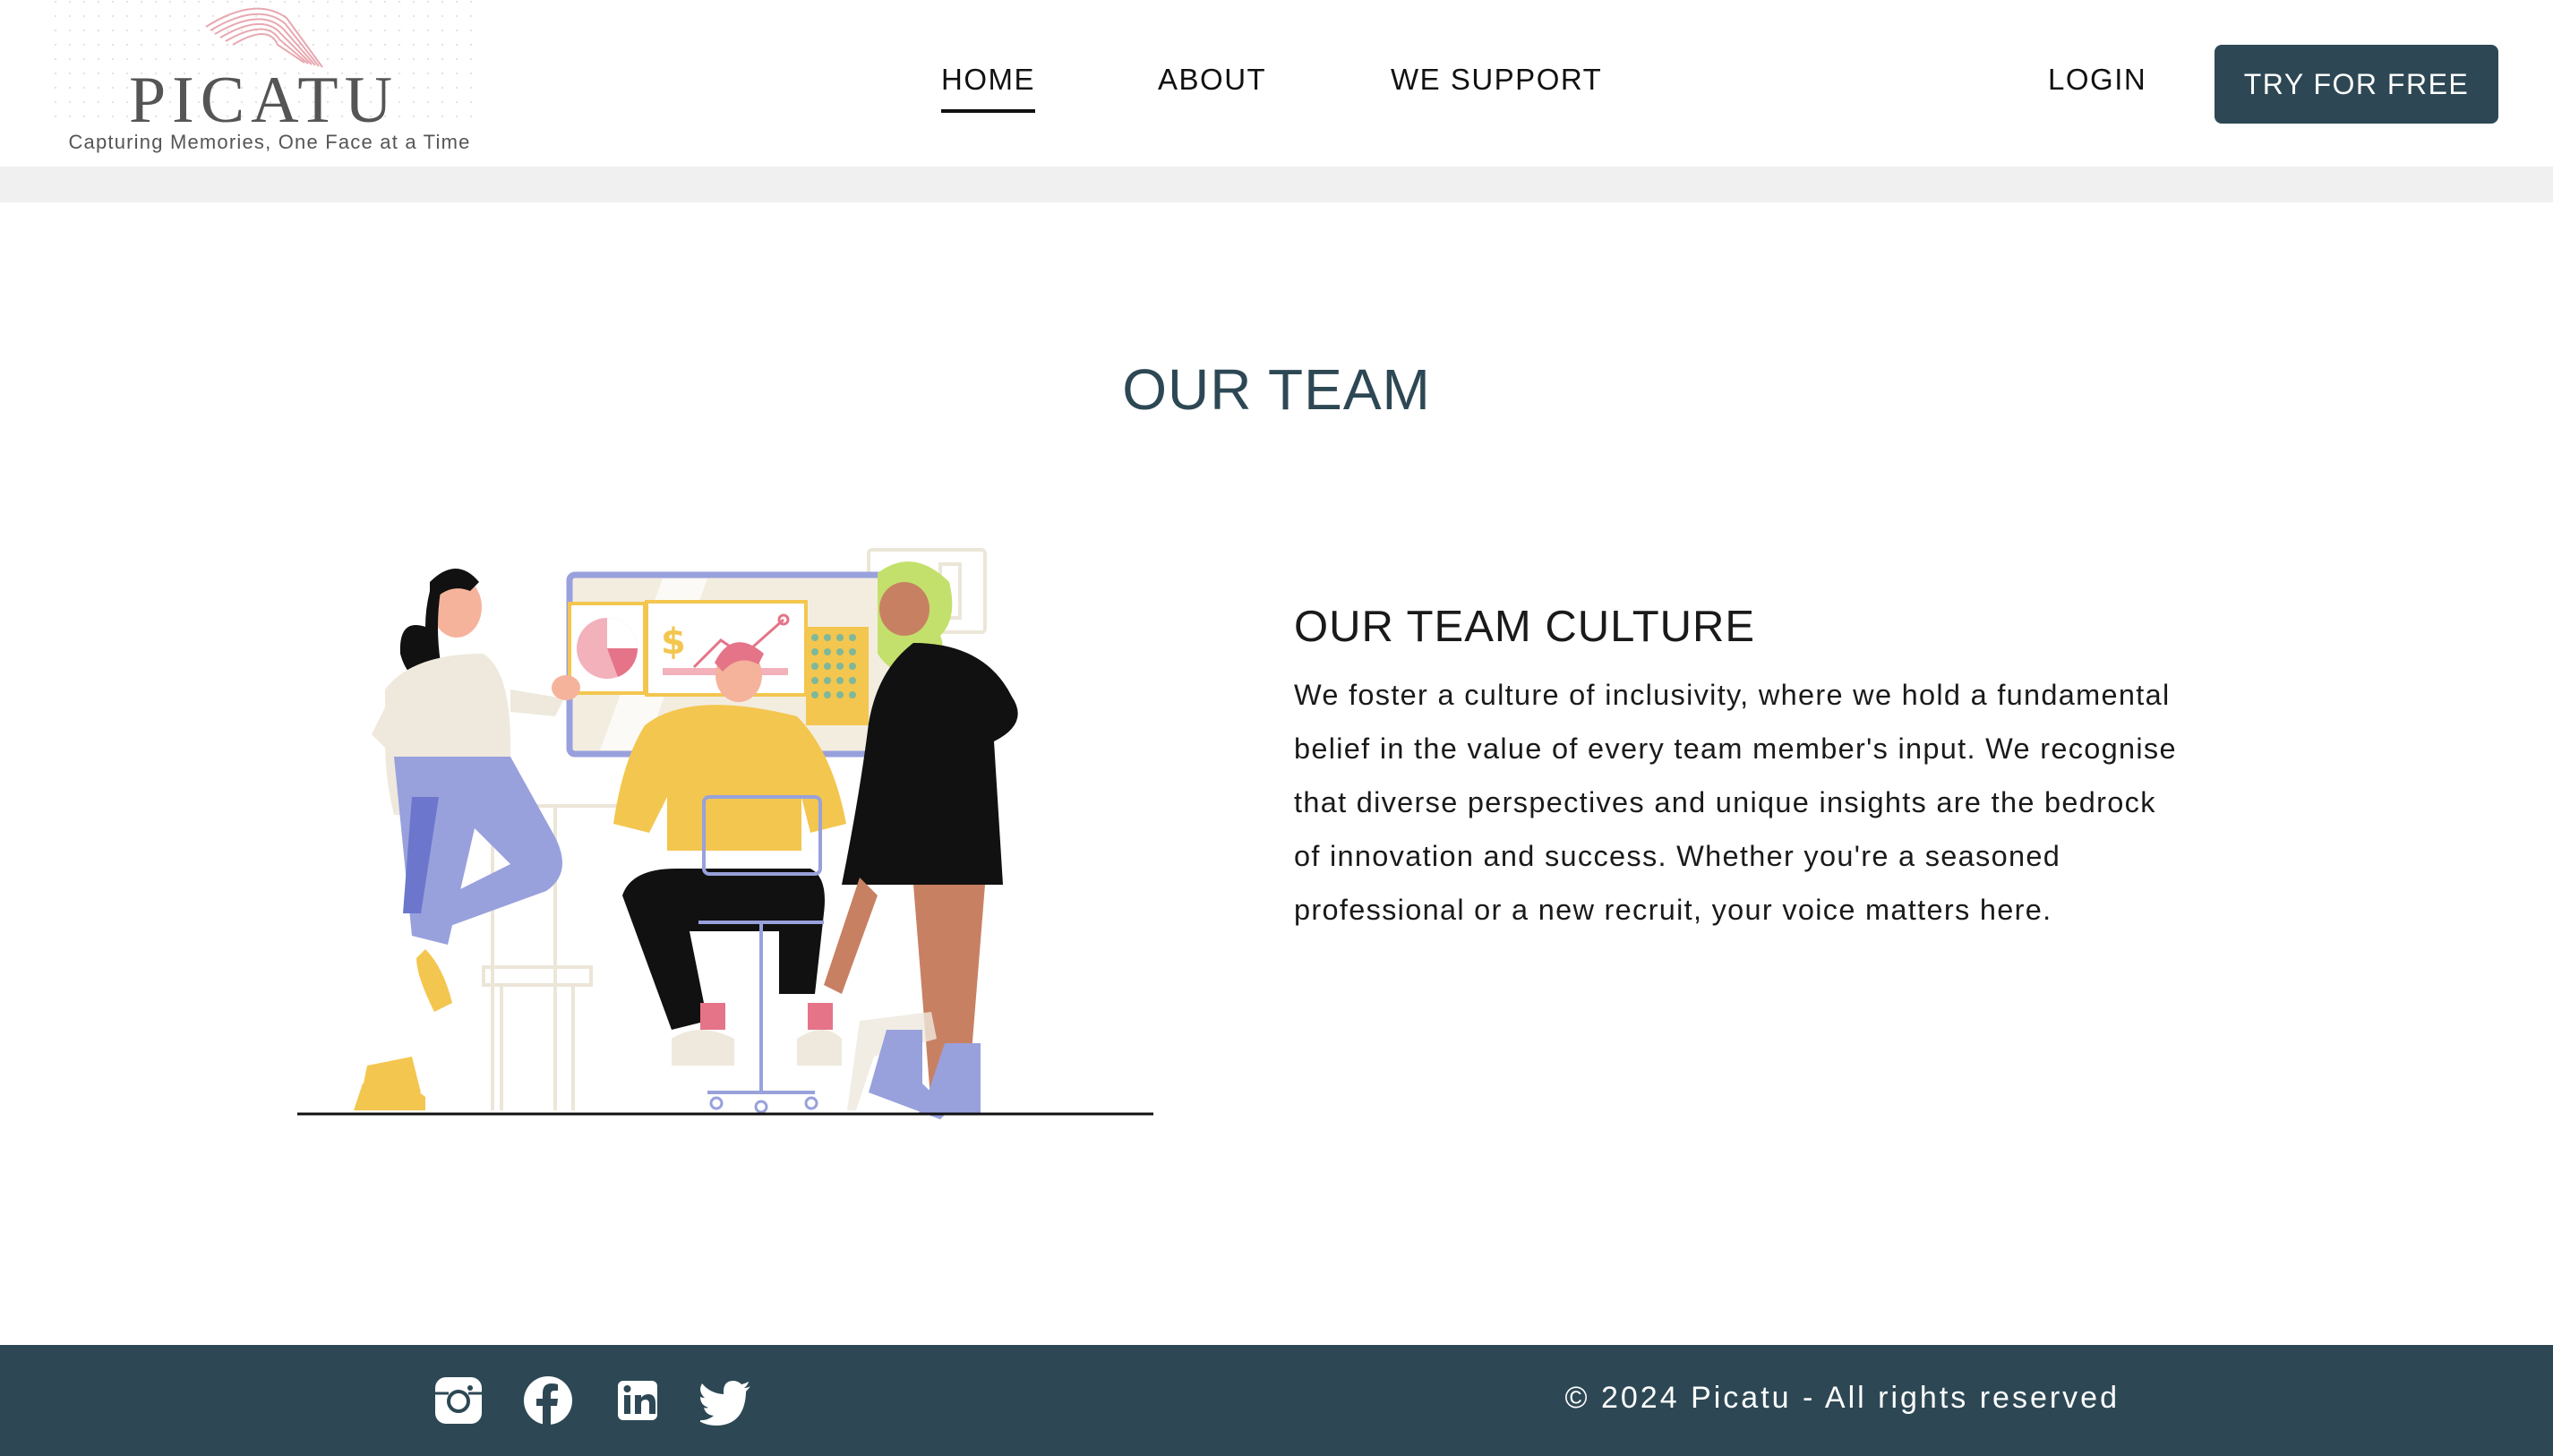 The width and height of the screenshot is (2553, 1456). Describe the element at coordinates (1276, 184) in the screenshot. I see `header-divider-band` at that location.